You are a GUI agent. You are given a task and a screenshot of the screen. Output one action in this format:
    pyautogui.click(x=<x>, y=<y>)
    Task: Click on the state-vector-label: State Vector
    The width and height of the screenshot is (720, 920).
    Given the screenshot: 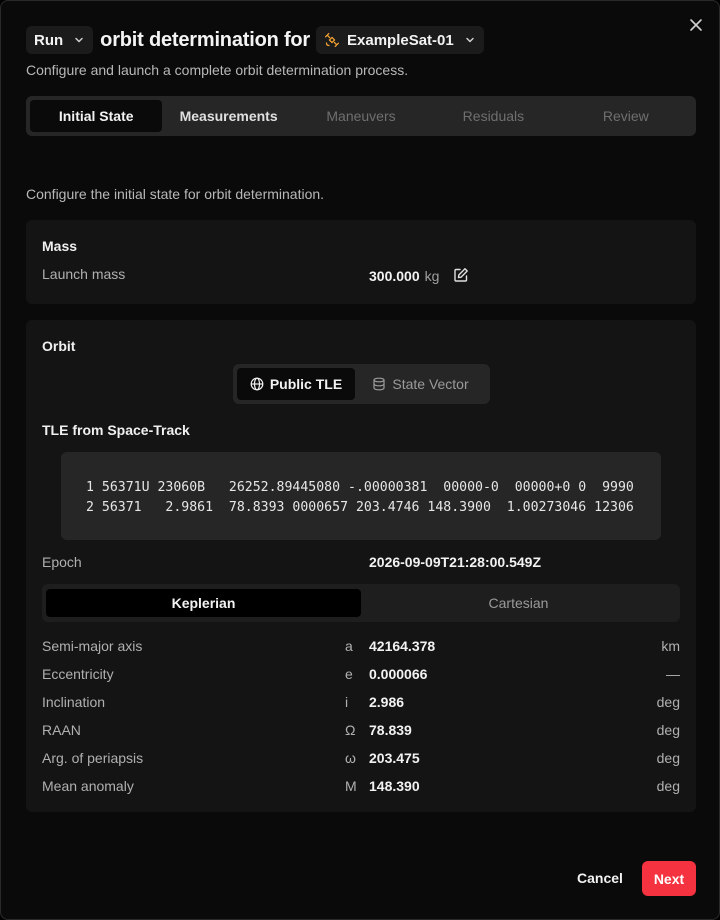 What is the action you would take?
    pyautogui.click(x=430, y=384)
    